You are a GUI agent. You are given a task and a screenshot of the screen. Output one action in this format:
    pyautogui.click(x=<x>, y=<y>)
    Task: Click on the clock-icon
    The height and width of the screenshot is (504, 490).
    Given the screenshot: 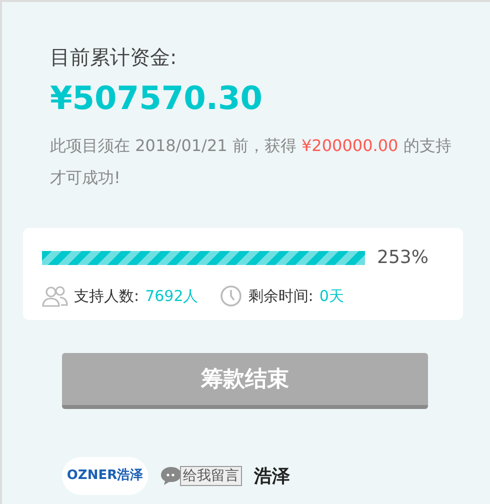 What is the action you would take?
    pyautogui.click(x=231, y=296)
    